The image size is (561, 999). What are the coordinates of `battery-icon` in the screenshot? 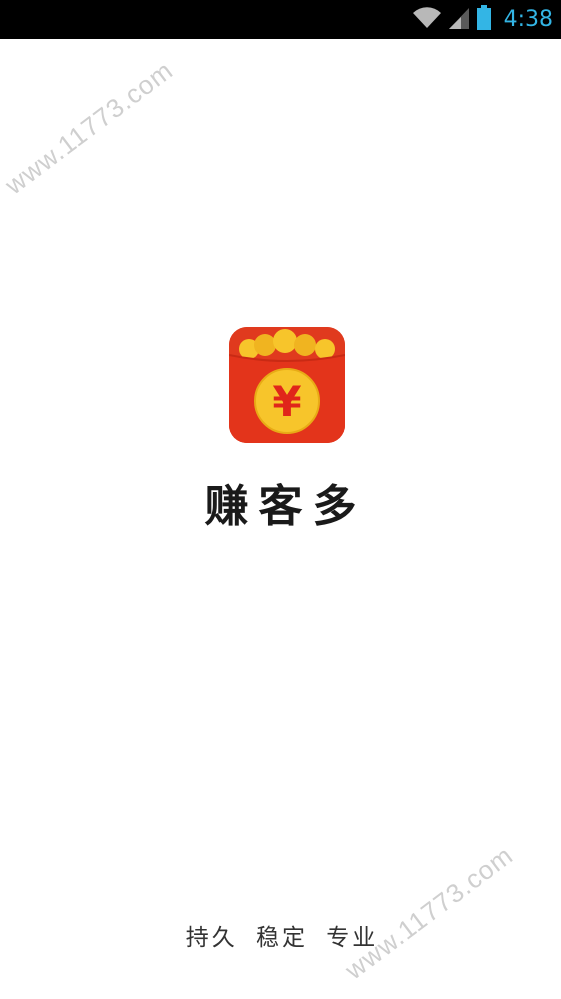 It's located at (484, 19).